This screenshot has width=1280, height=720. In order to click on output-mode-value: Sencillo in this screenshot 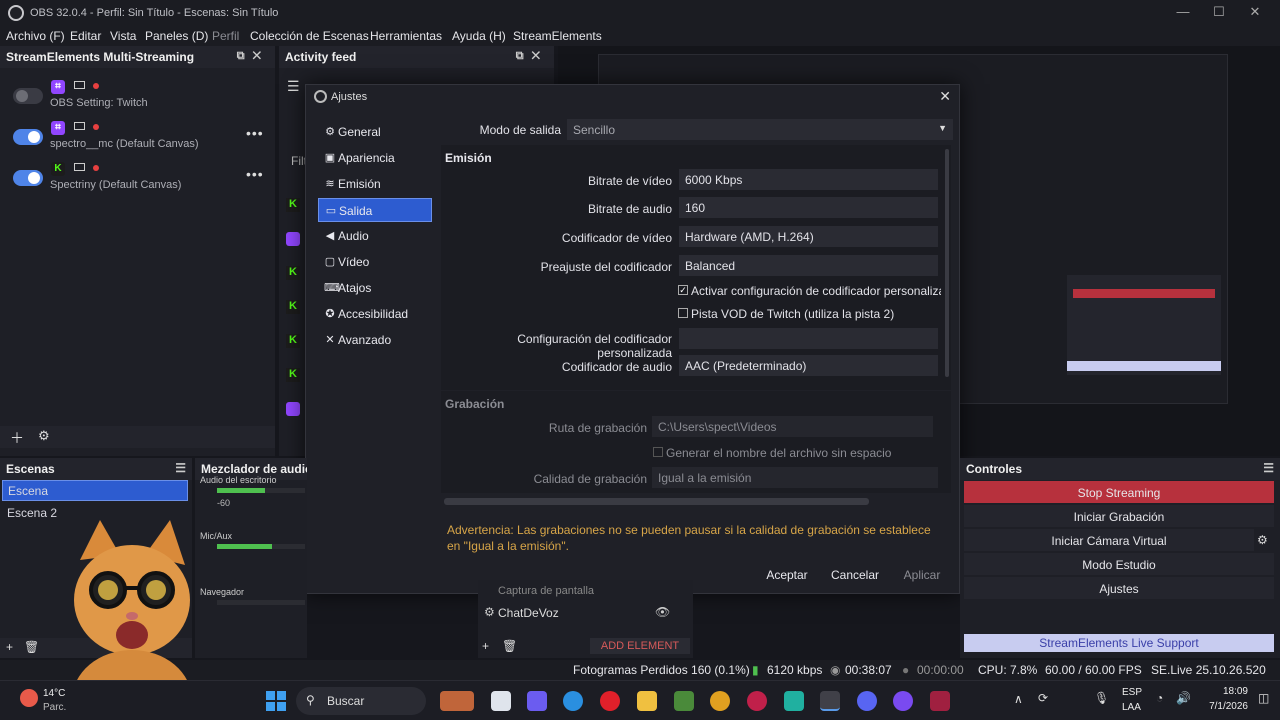, I will do `click(594, 130)`.